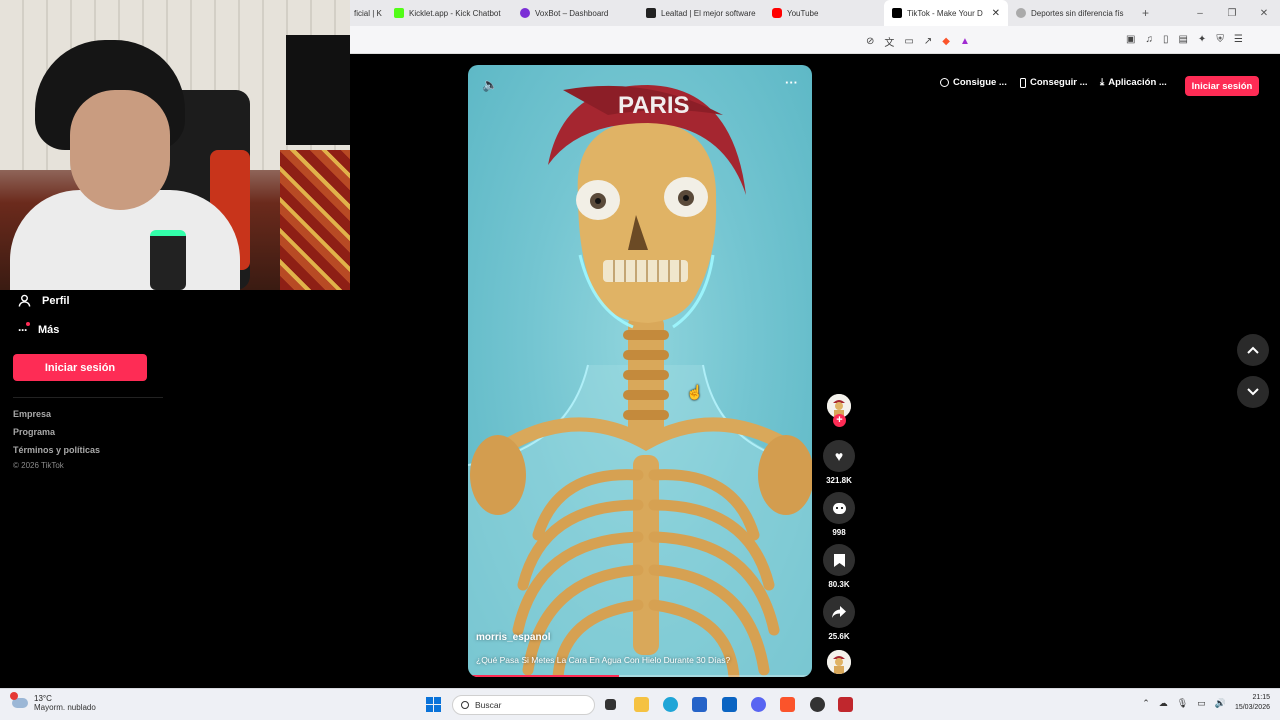  Describe the element at coordinates (839, 618) in the screenshot. I see `share-action: 25.6K` at that location.